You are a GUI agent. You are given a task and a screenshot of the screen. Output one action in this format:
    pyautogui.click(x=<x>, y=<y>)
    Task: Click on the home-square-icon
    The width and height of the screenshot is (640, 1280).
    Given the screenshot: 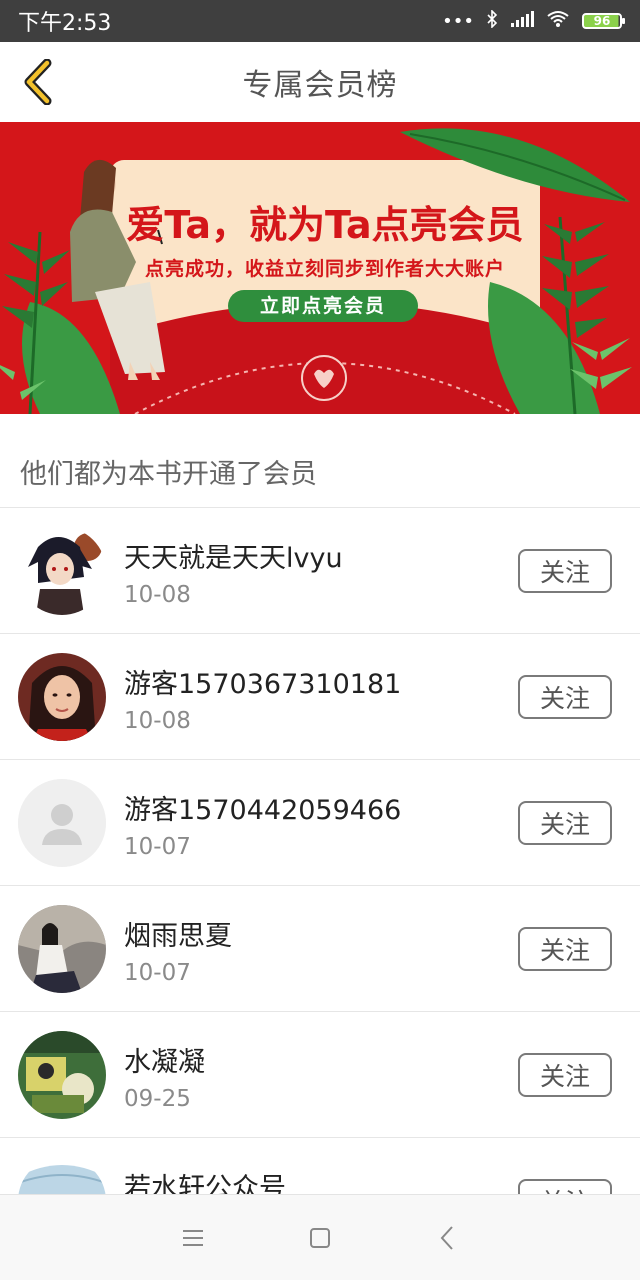 What is the action you would take?
    pyautogui.click(x=319, y=1237)
    